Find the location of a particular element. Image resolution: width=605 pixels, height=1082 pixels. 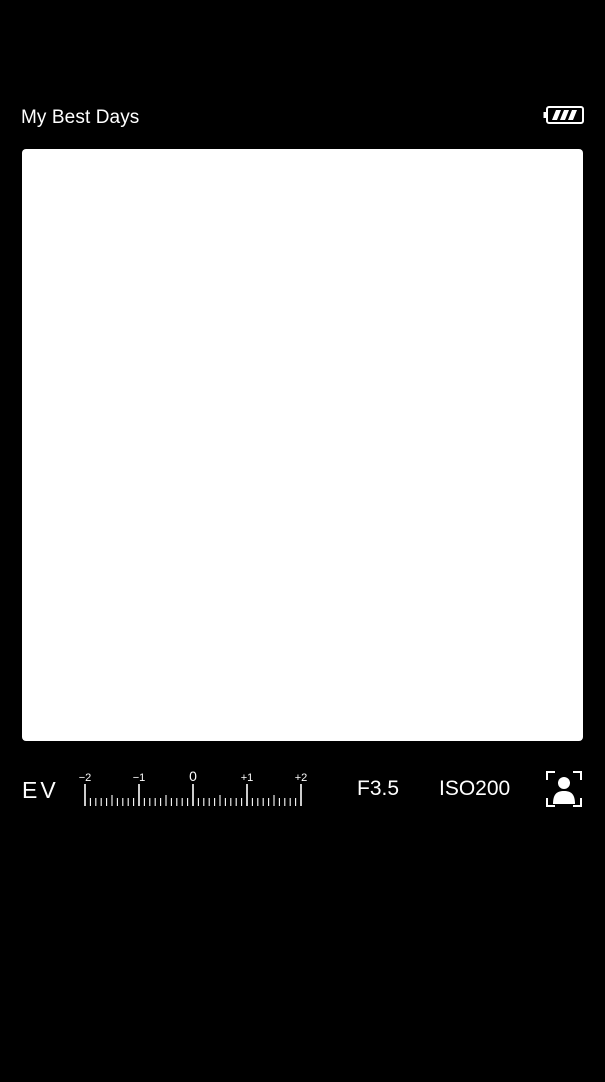

album-title: My Best Days is located at coordinates (80, 117).